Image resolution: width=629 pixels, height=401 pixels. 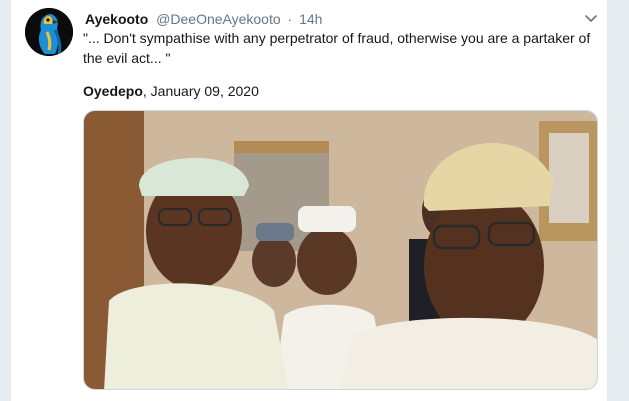 What do you see at coordinates (591, 18) in the screenshot?
I see `chevron-down-icon` at bounding box center [591, 18].